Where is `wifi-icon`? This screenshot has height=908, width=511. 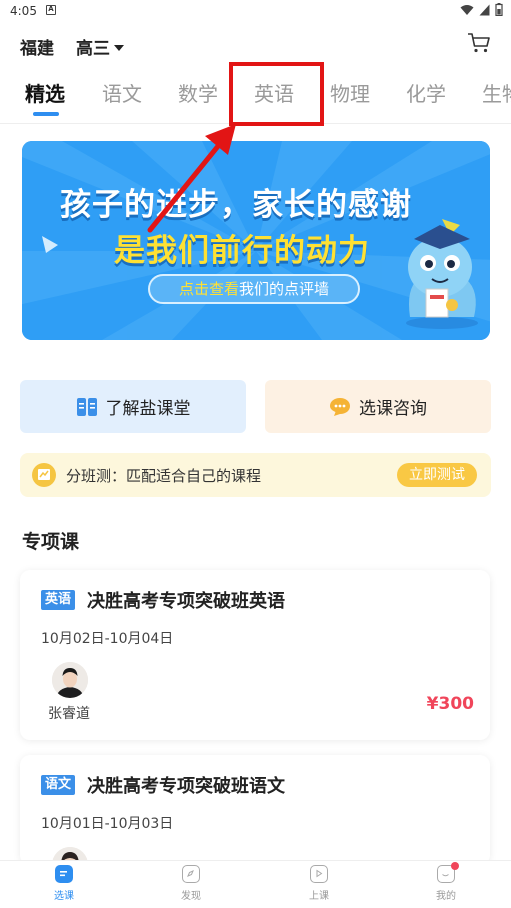 wifi-icon is located at coordinates (467, 9).